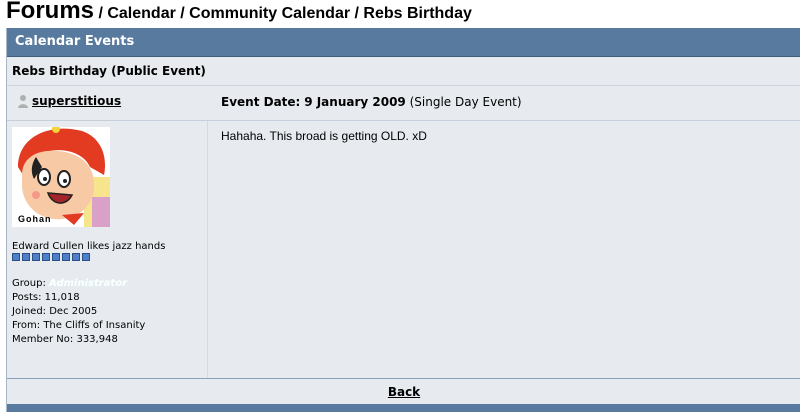 The width and height of the screenshot is (800, 412). I want to click on poster-name-link: superstitious, so click(76, 101).